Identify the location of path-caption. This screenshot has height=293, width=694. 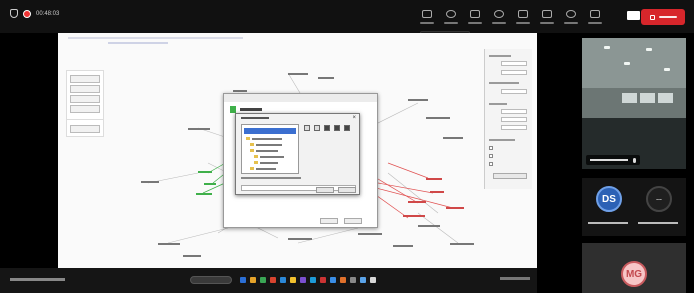
(271, 178).